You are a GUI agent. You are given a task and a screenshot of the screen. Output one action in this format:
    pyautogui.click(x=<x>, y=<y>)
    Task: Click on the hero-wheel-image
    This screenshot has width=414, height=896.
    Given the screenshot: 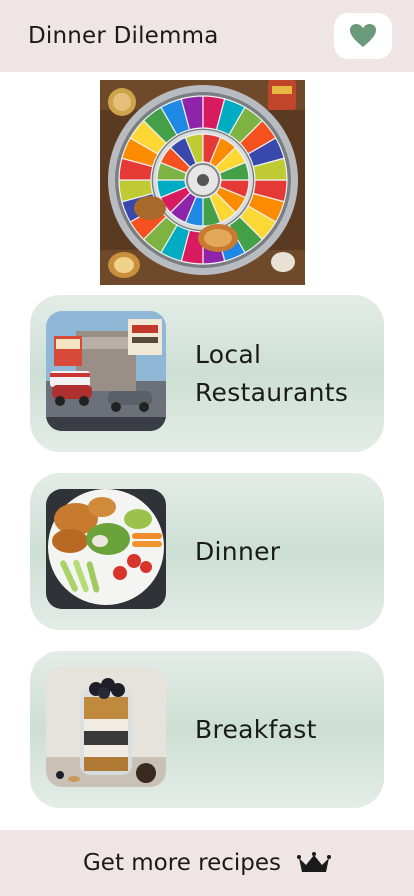 What is the action you would take?
    pyautogui.click(x=202, y=182)
    